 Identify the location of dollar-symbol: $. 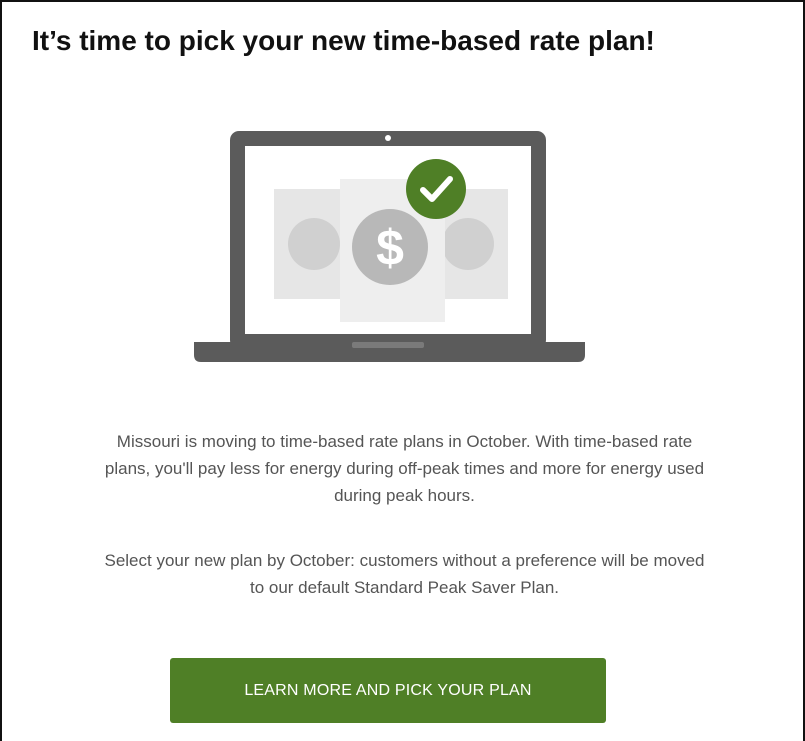
(390, 248).